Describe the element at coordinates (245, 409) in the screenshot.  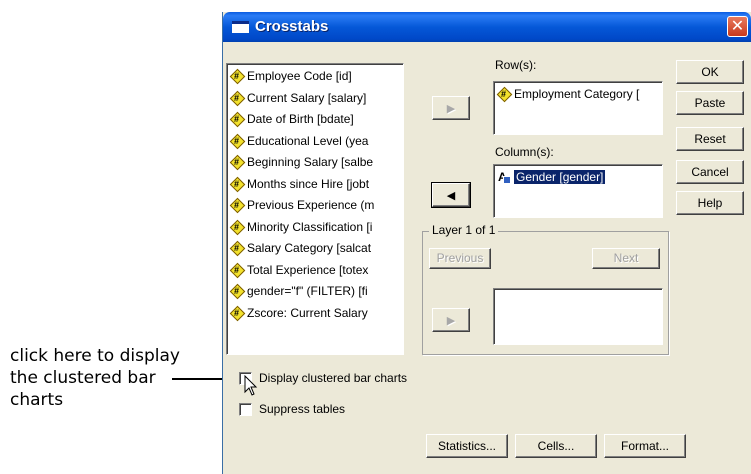
I see `suppress-tables-checkbox` at that location.